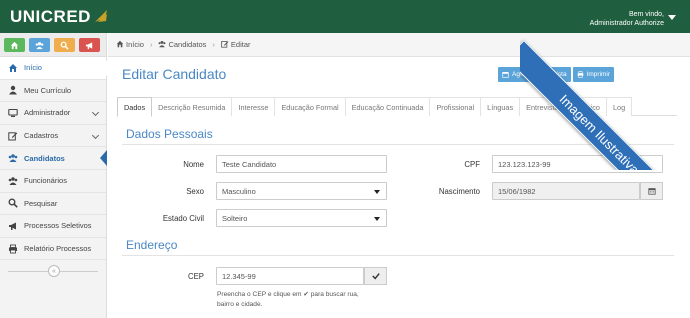  I want to click on tab-descricao-resumida: Descrição Resumida, so click(192, 106).